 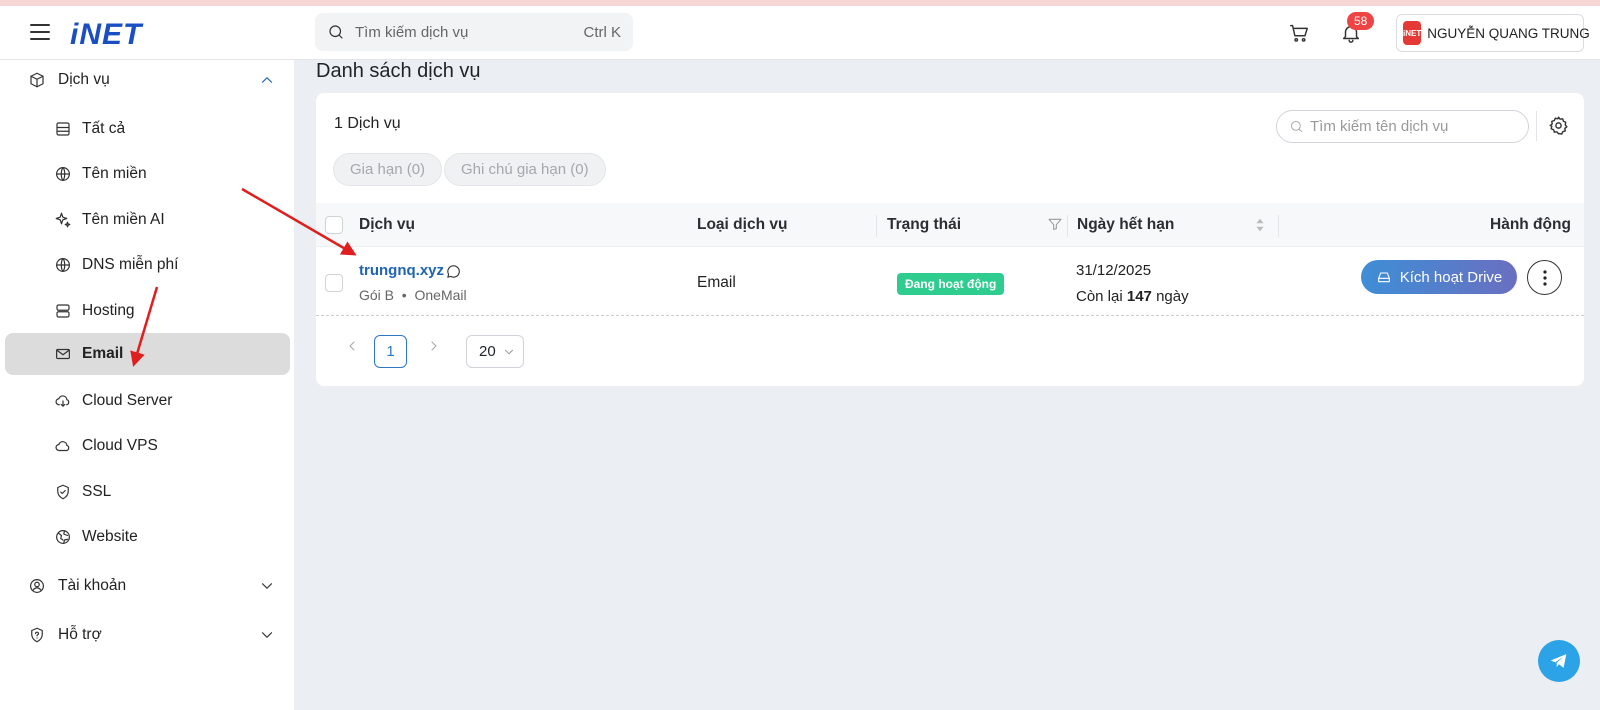 What do you see at coordinates (398, 71) in the screenshot?
I see `page-title: Danh sách dịch vụ` at bounding box center [398, 71].